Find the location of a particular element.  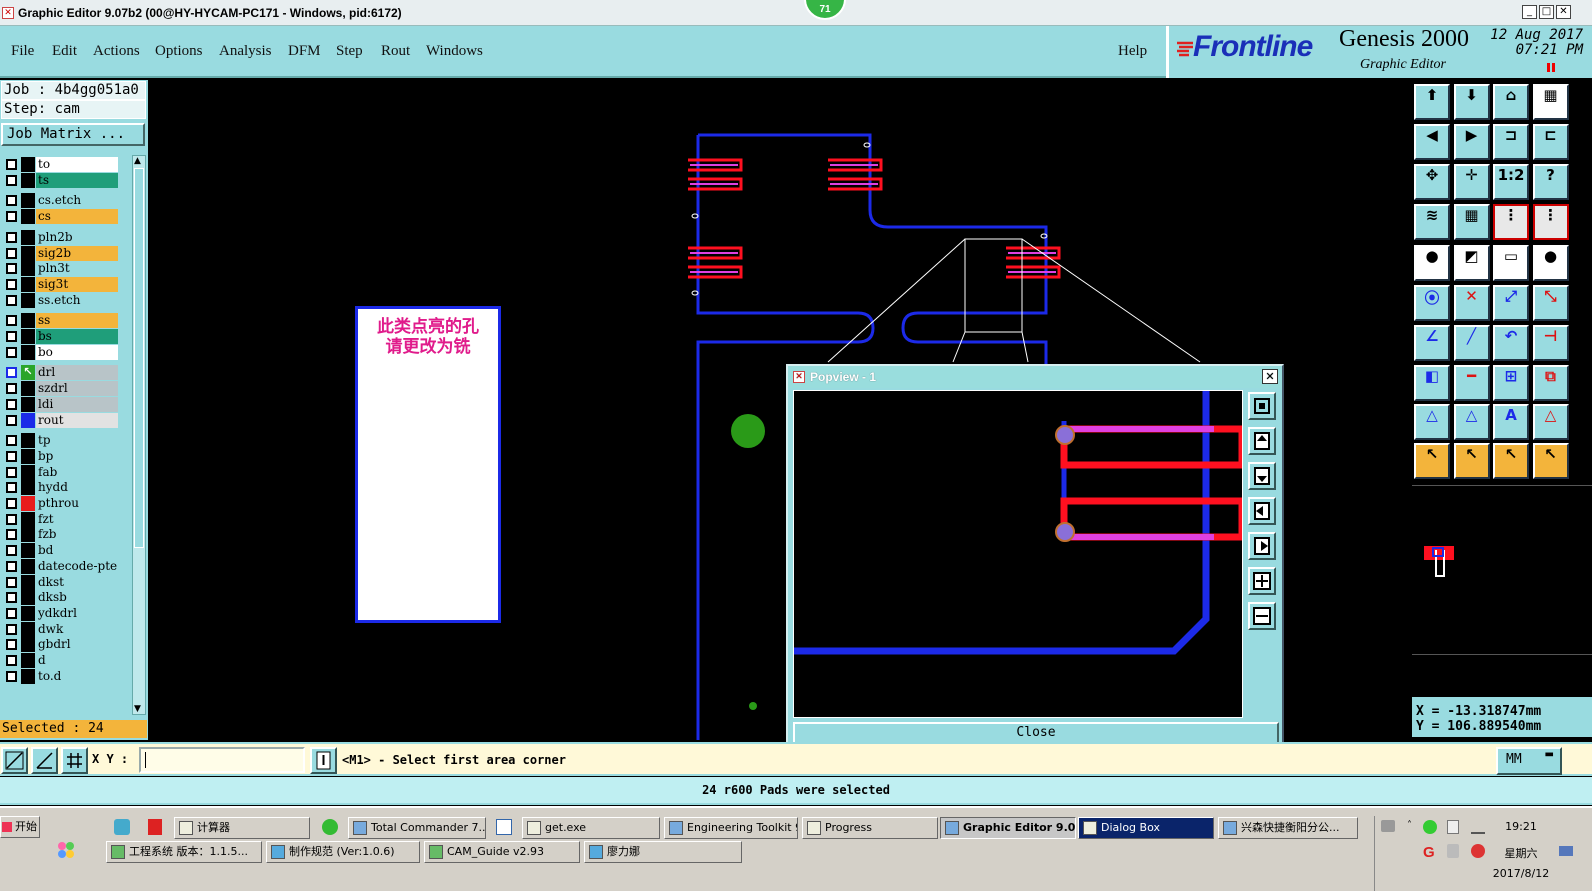

layer-row-fzb: fzb is located at coordinates (62, 535).